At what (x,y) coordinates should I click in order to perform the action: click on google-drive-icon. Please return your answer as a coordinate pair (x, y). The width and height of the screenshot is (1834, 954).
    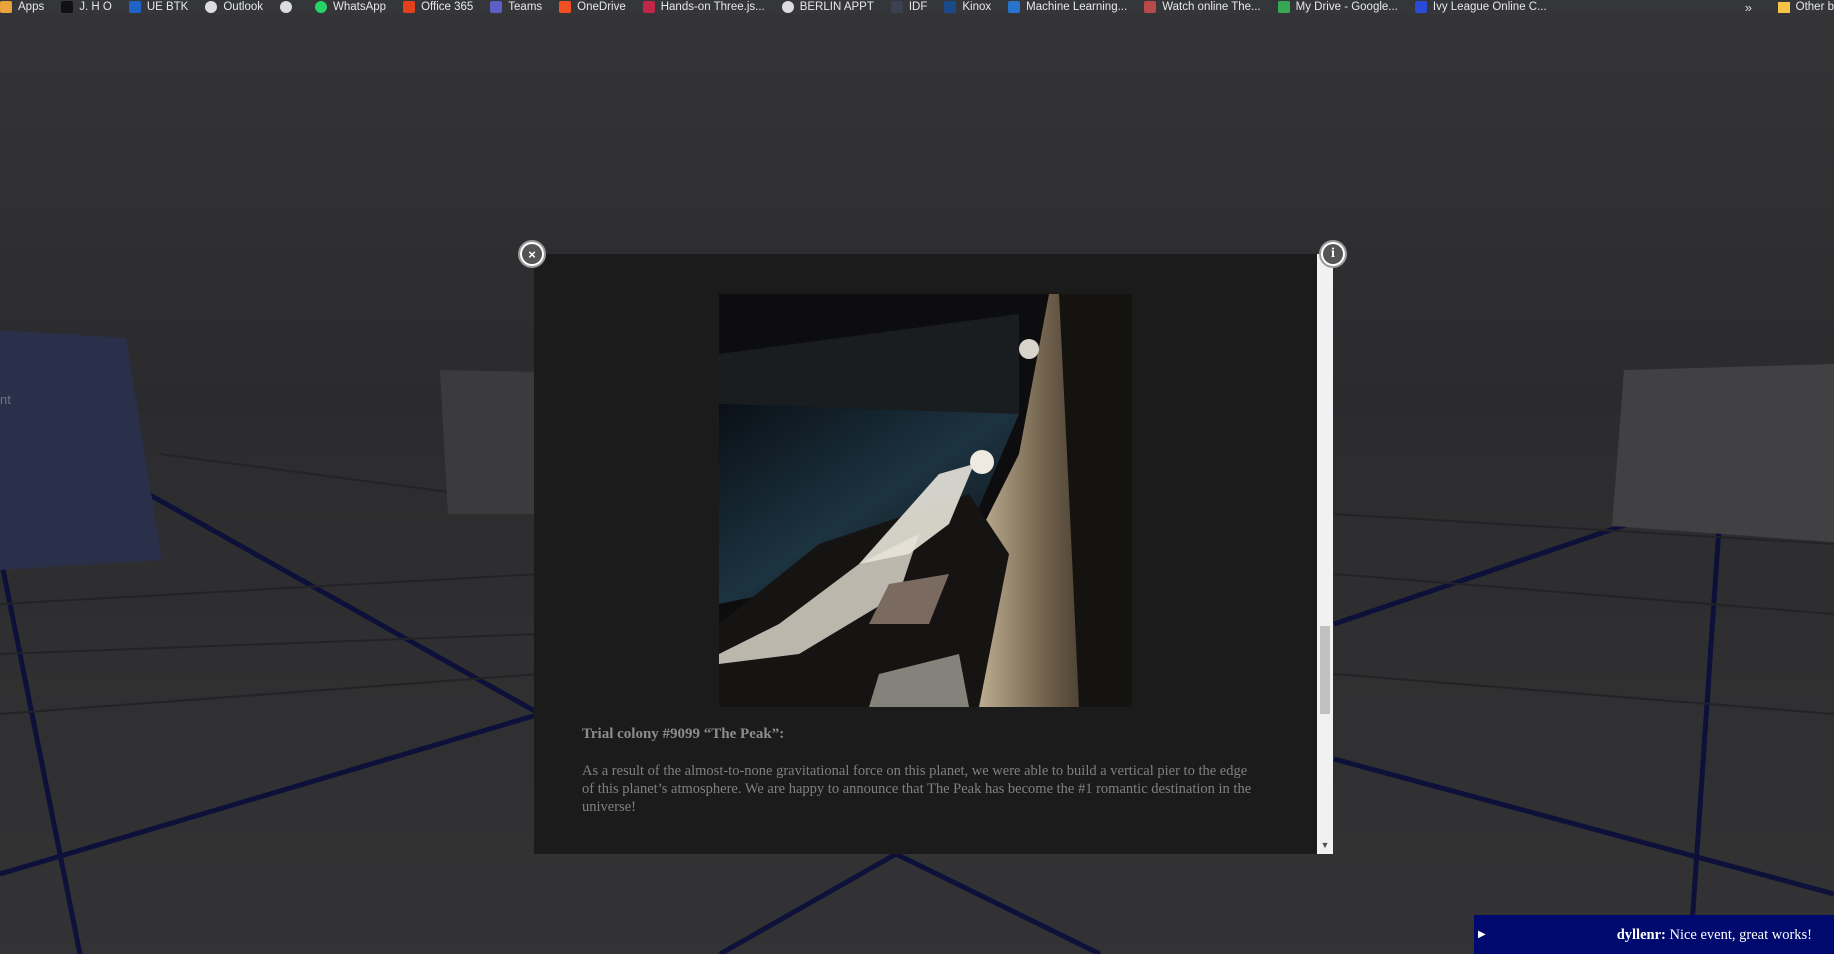
    Looking at the image, I should click on (1283, 7).